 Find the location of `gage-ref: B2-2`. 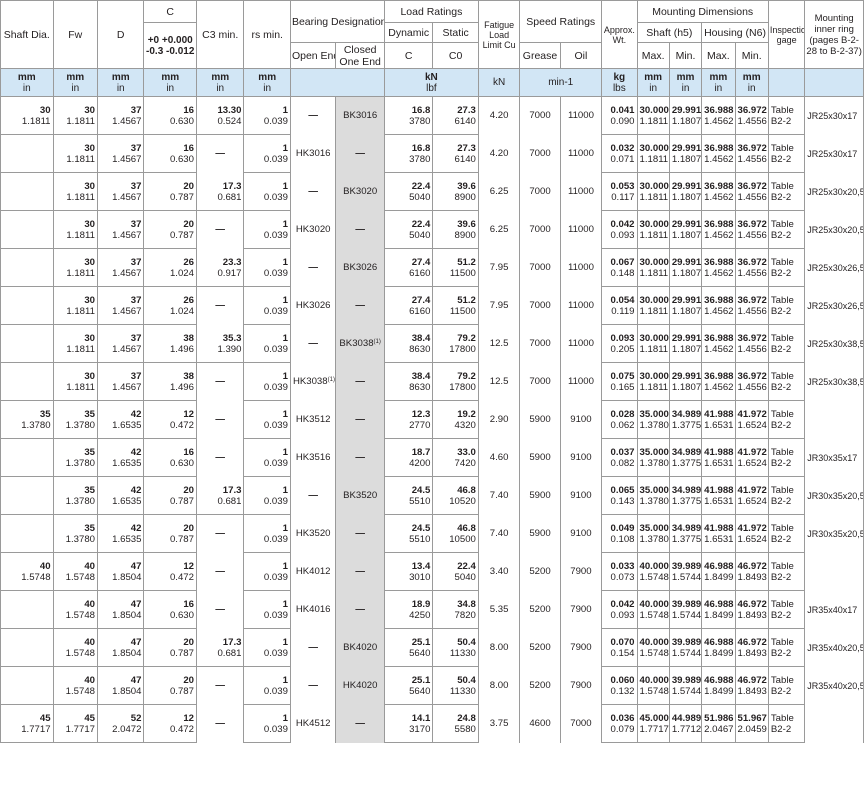

gage-ref: B2-2 is located at coordinates (786, 733).